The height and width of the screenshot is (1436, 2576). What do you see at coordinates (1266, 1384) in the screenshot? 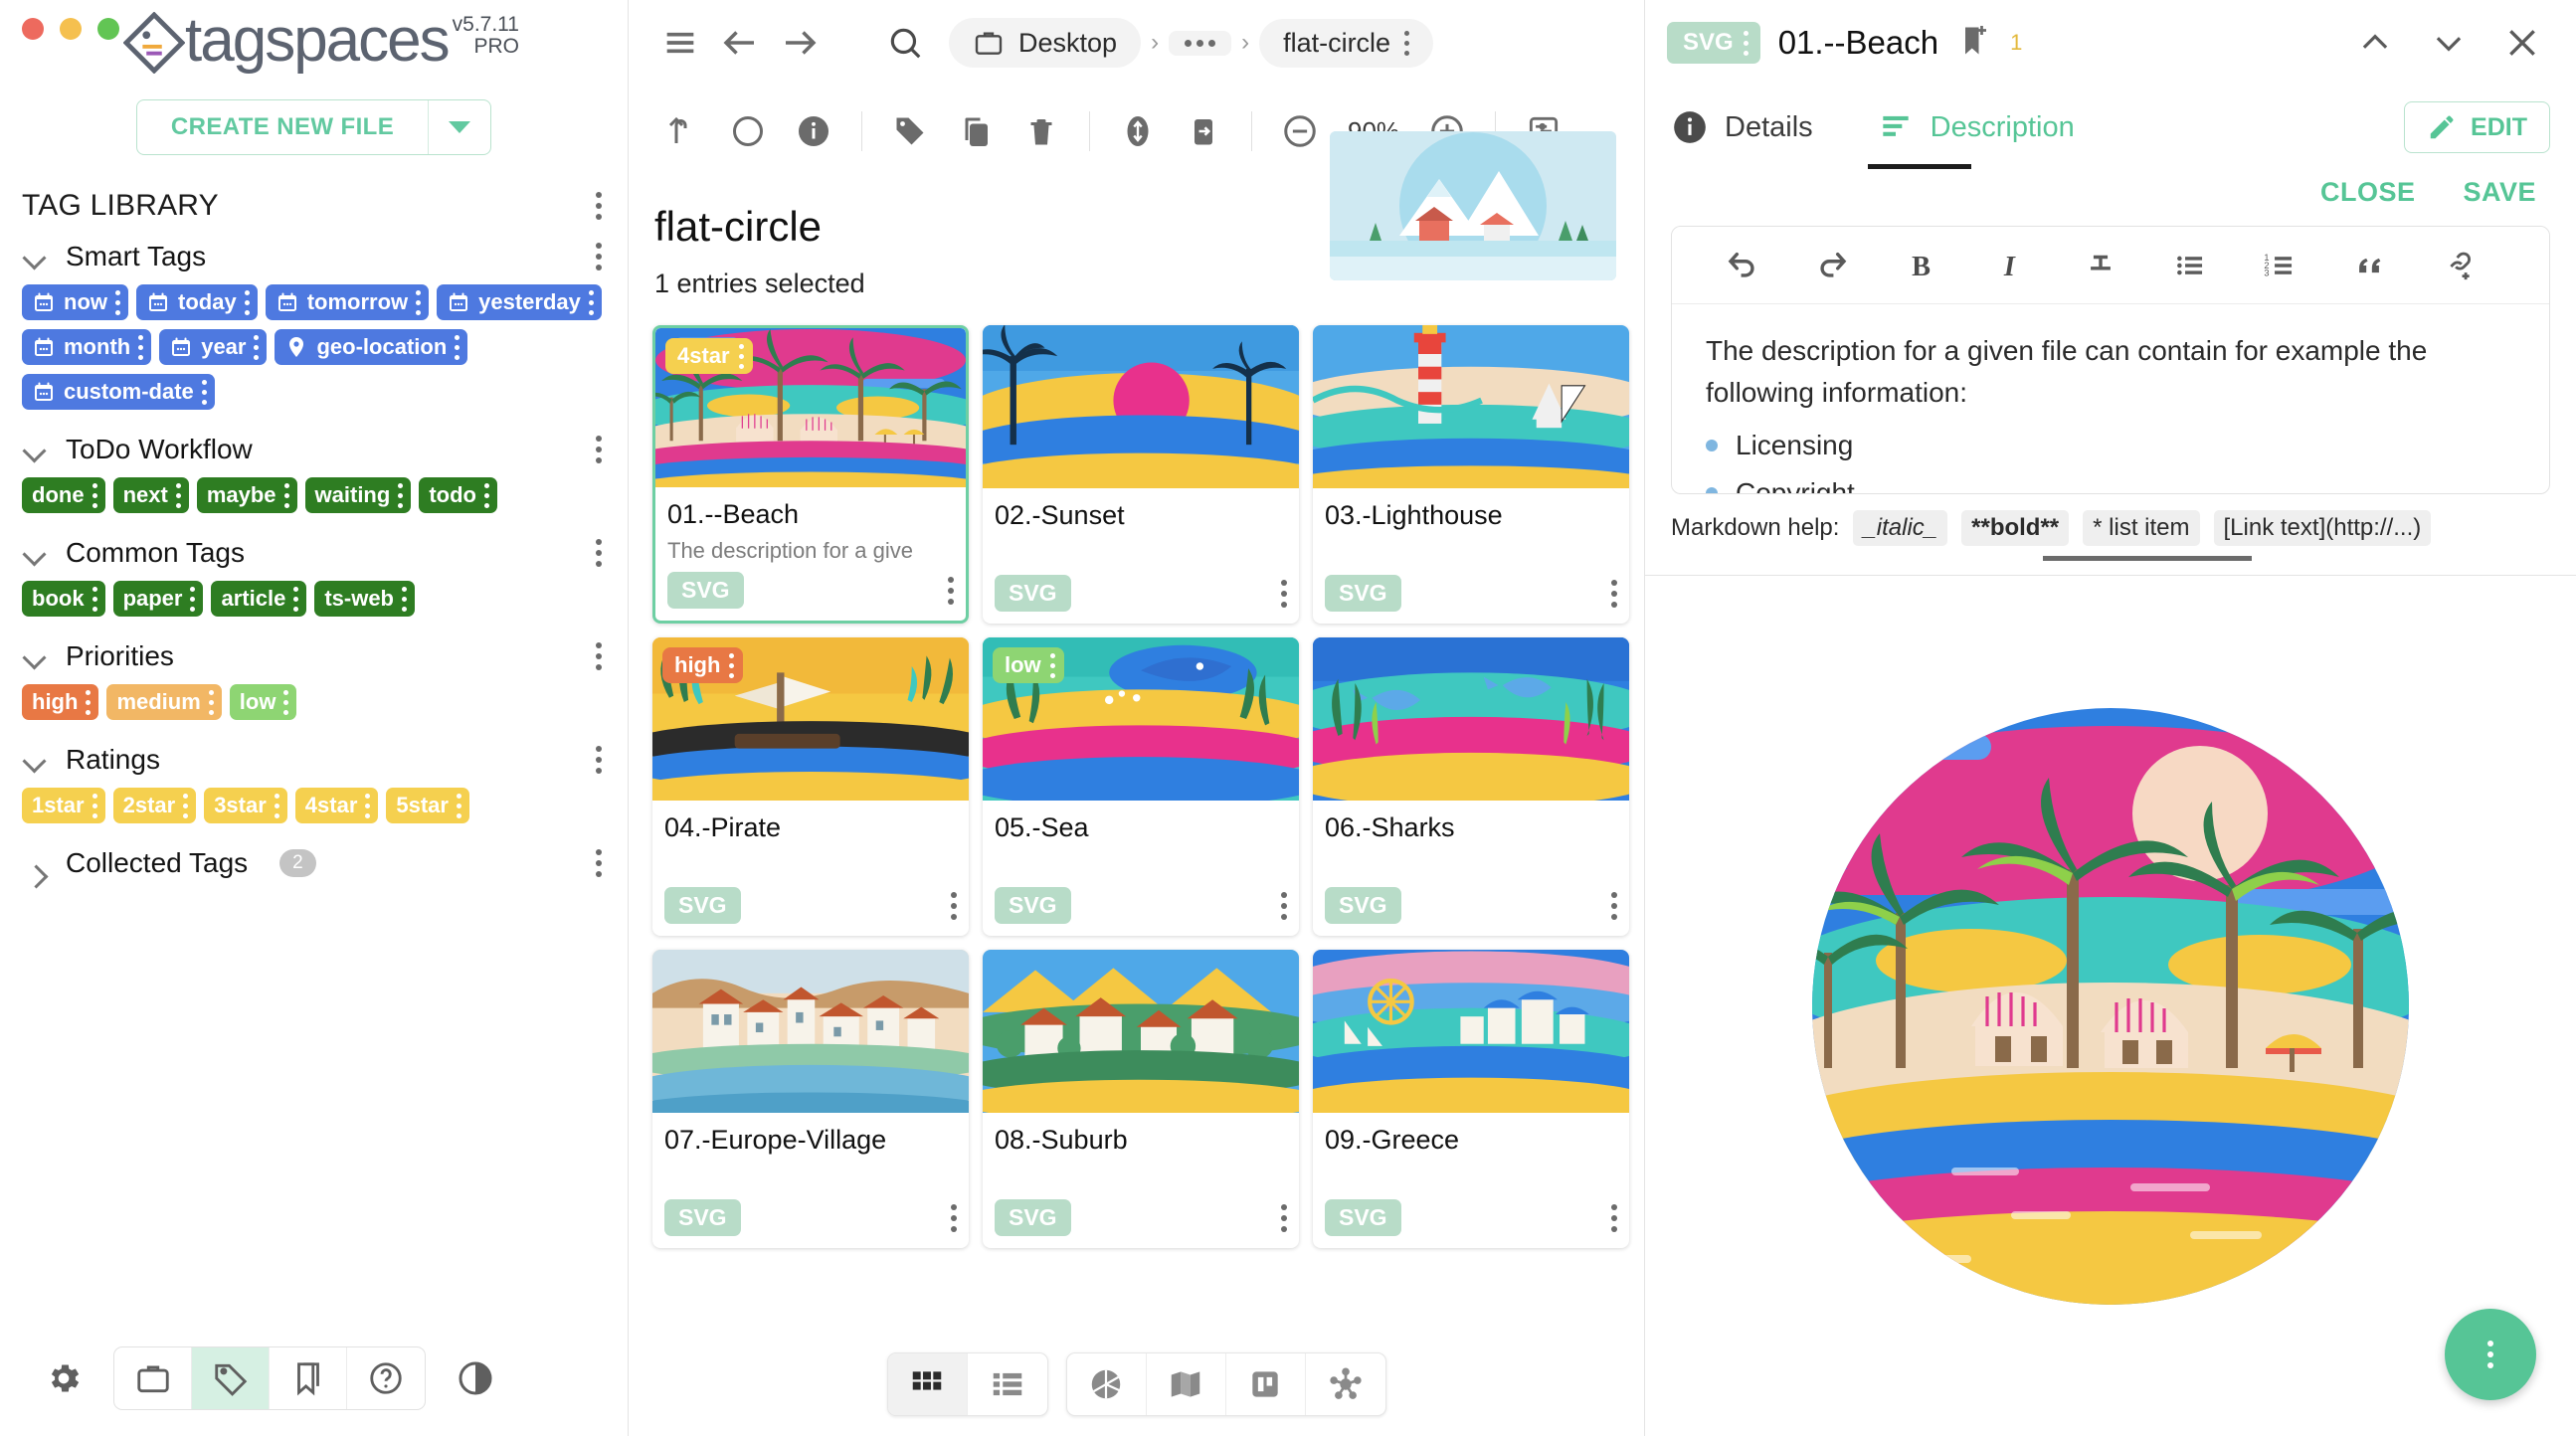
I see `view-mode-kanban` at bounding box center [1266, 1384].